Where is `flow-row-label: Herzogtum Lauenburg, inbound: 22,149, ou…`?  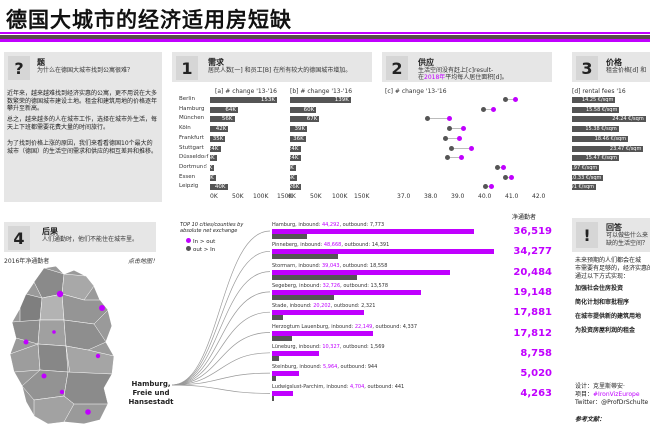 flow-row-label: Herzogtum Lauenburg, inbound: 22,149, ou… is located at coordinates (345, 326).